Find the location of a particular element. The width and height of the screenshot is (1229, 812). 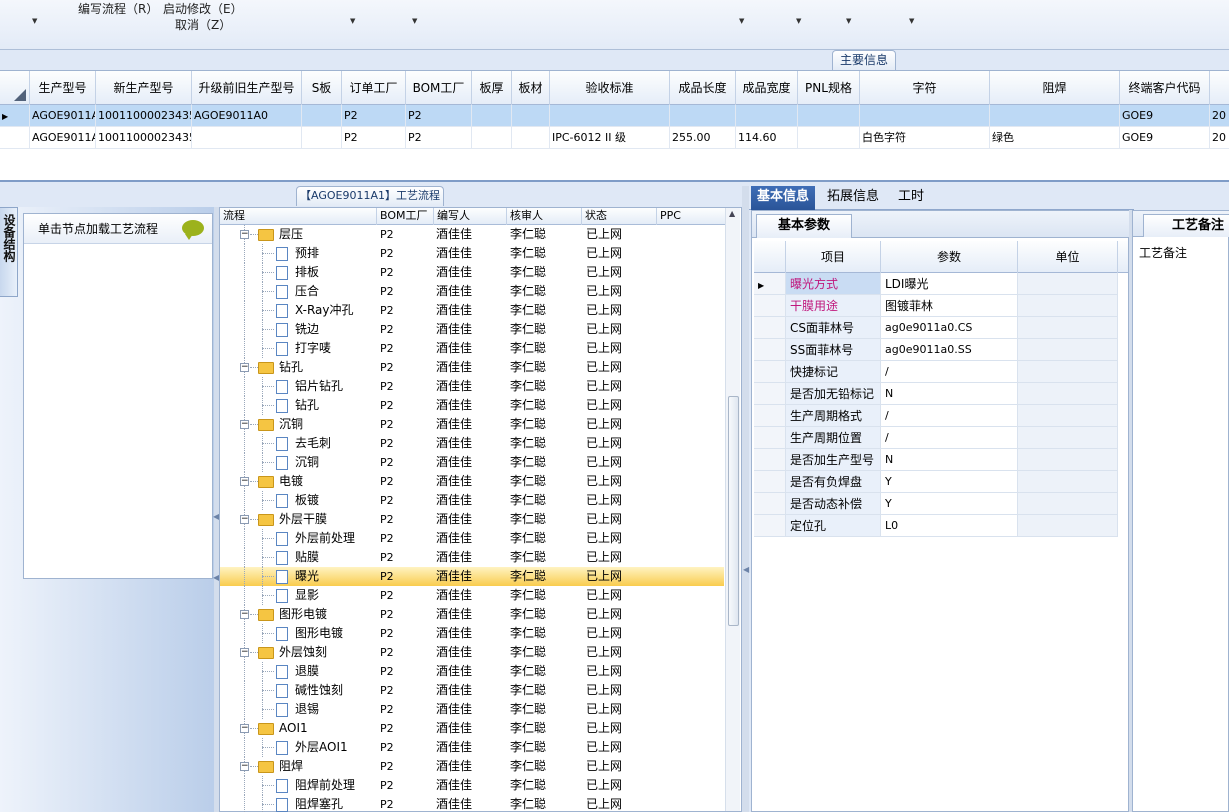

tree-column-header: 流程 is located at coordinates (298, 216).